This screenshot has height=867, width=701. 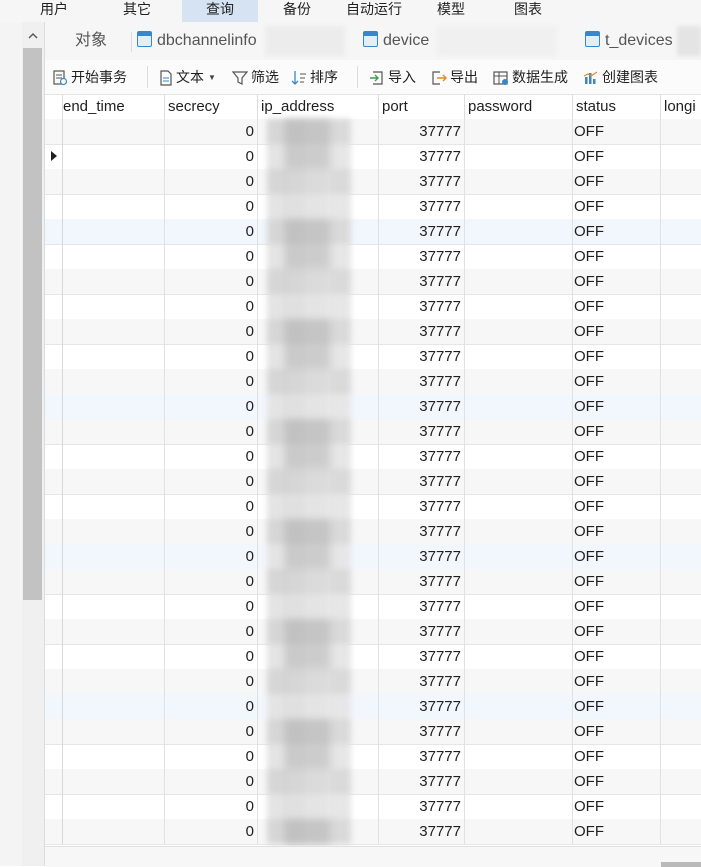 I want to click on data-generation-button: 数据生成, so click(x=530, y=77).